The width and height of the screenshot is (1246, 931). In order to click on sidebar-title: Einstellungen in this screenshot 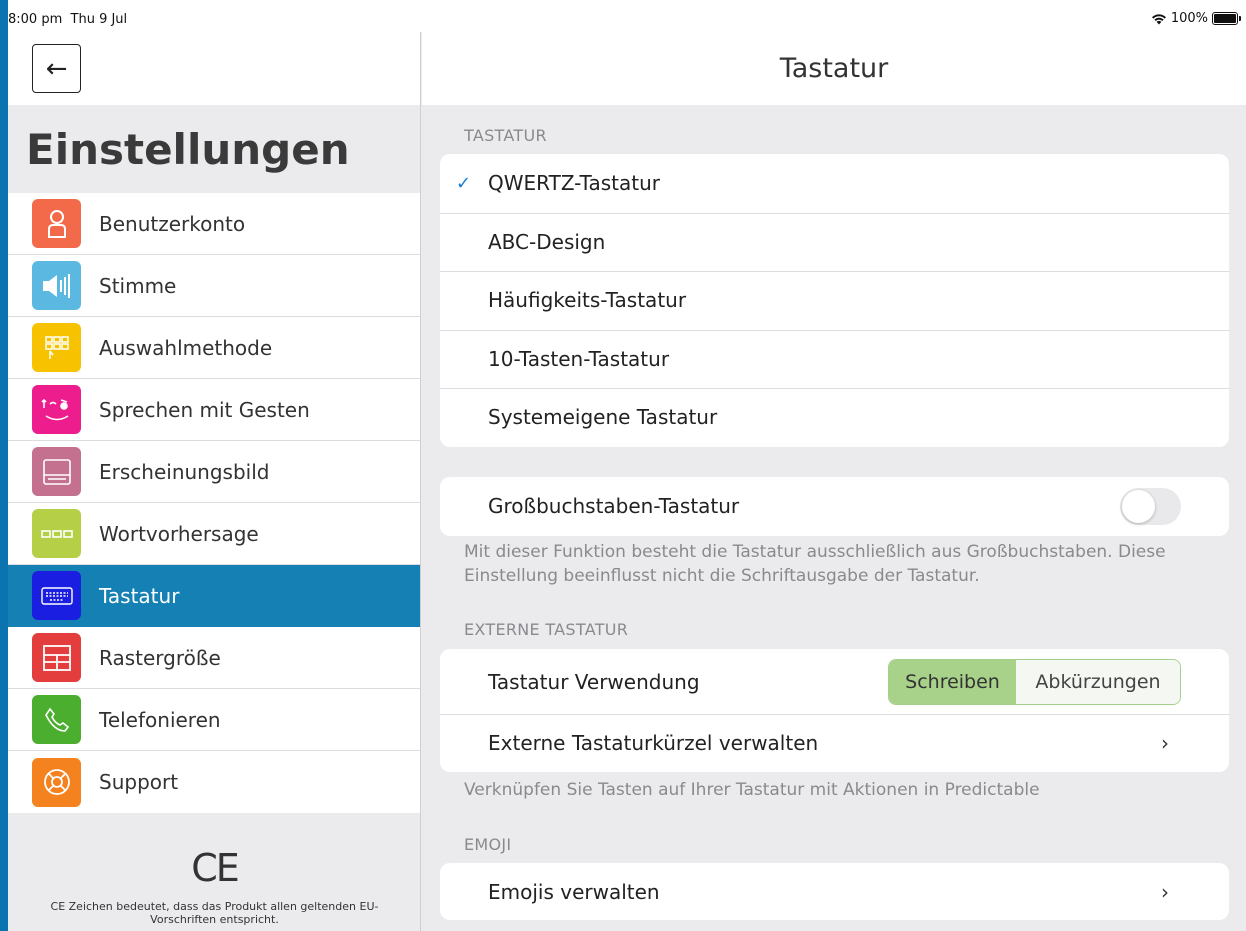, I will do `click(188, 149)`.